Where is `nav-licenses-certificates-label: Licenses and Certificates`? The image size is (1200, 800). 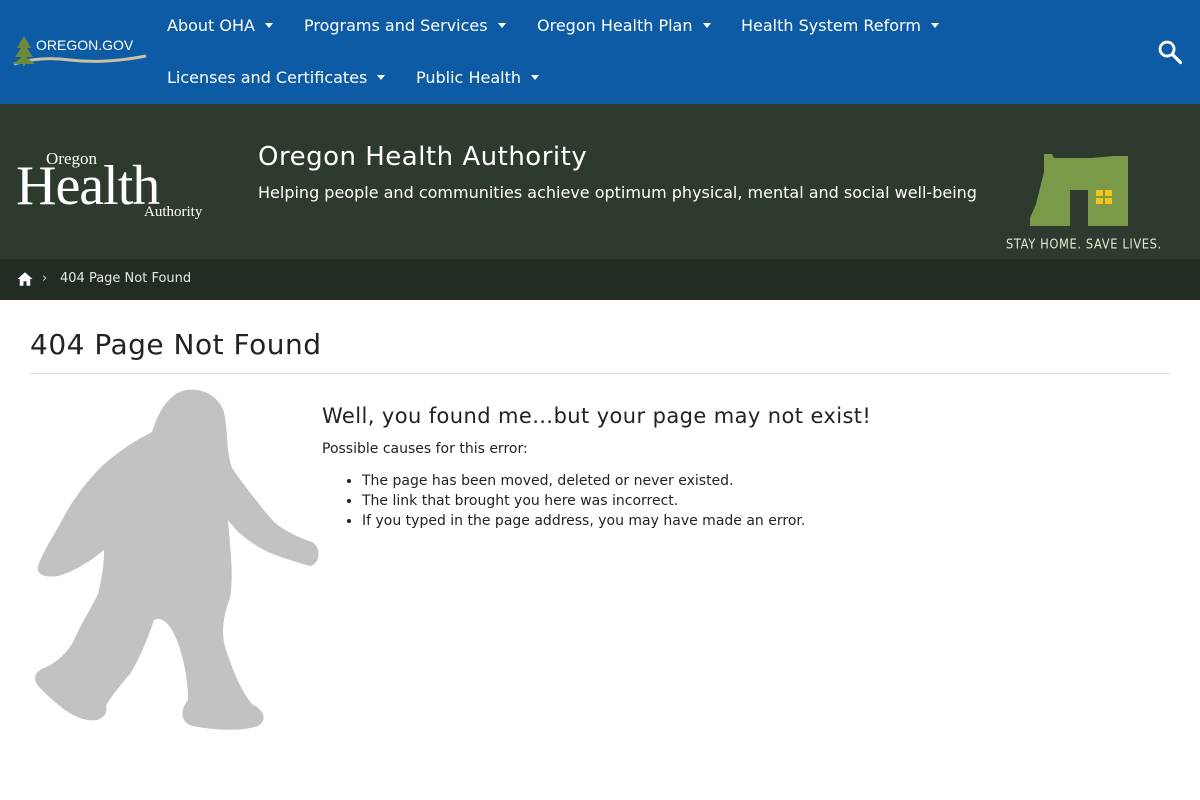
nav-licenses-certificates-label: Licenses and Certificates is located at coordinates (267, 77).